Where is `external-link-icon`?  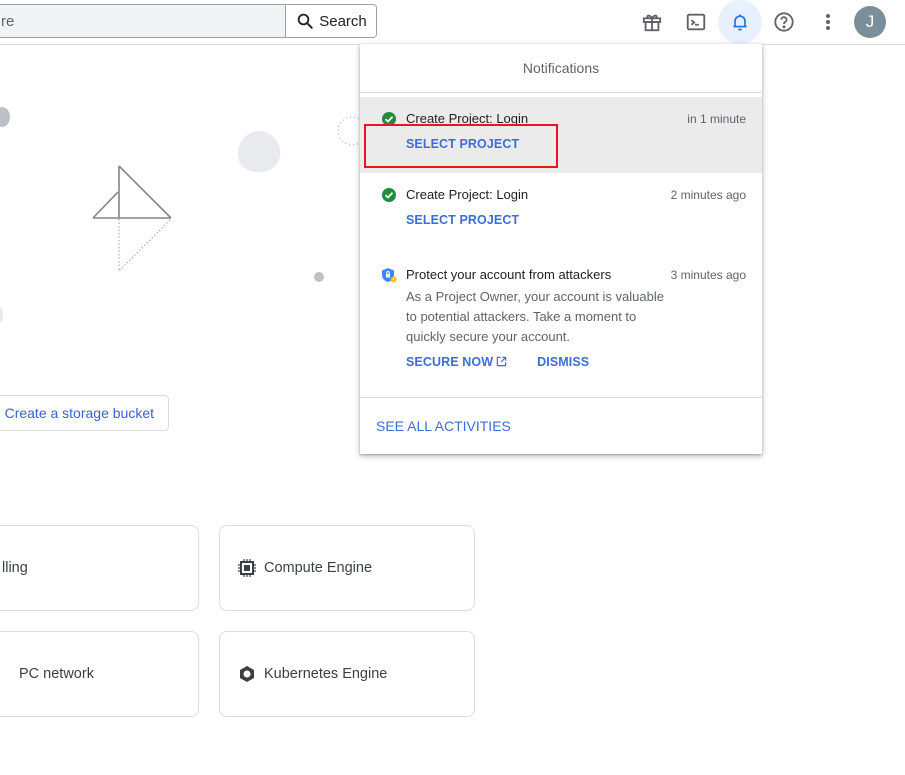 external-link-icon is located at coordinates (501, 361).